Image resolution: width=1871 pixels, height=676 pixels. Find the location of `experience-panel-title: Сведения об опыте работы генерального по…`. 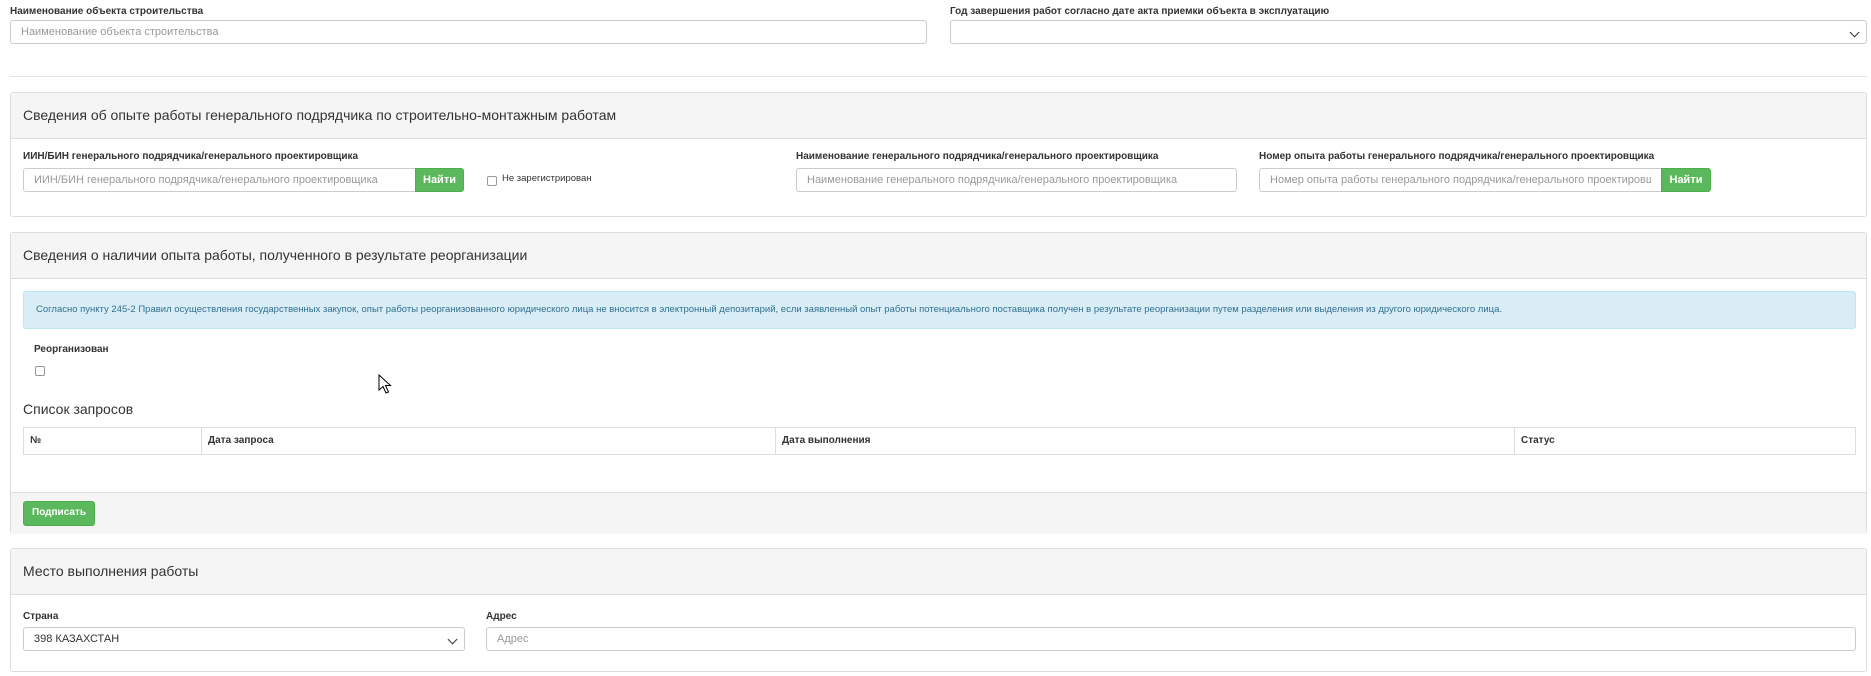

experience-panel-title: Сведения об опыте работы генерального по… is located at coordinates (320, 115).